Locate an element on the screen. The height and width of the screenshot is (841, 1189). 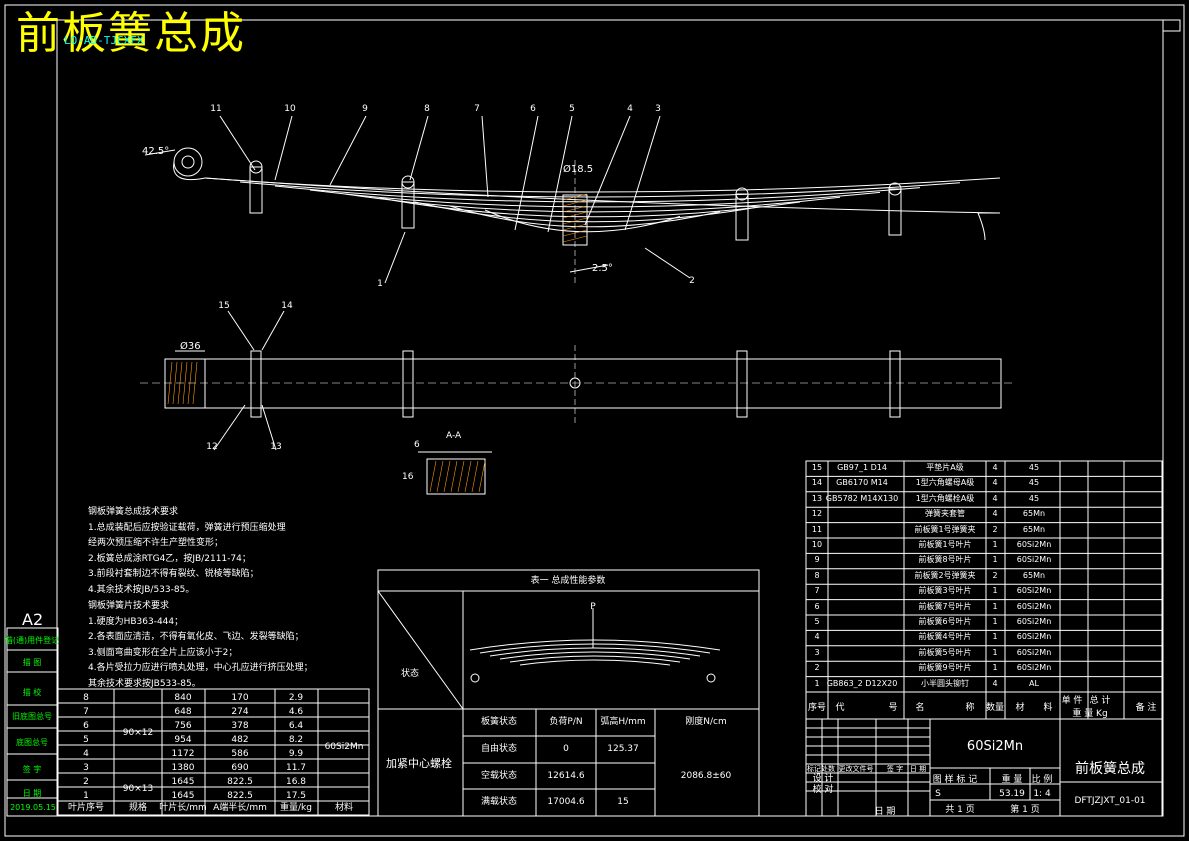
spring-rear-end is located at coordinates (988, 226).